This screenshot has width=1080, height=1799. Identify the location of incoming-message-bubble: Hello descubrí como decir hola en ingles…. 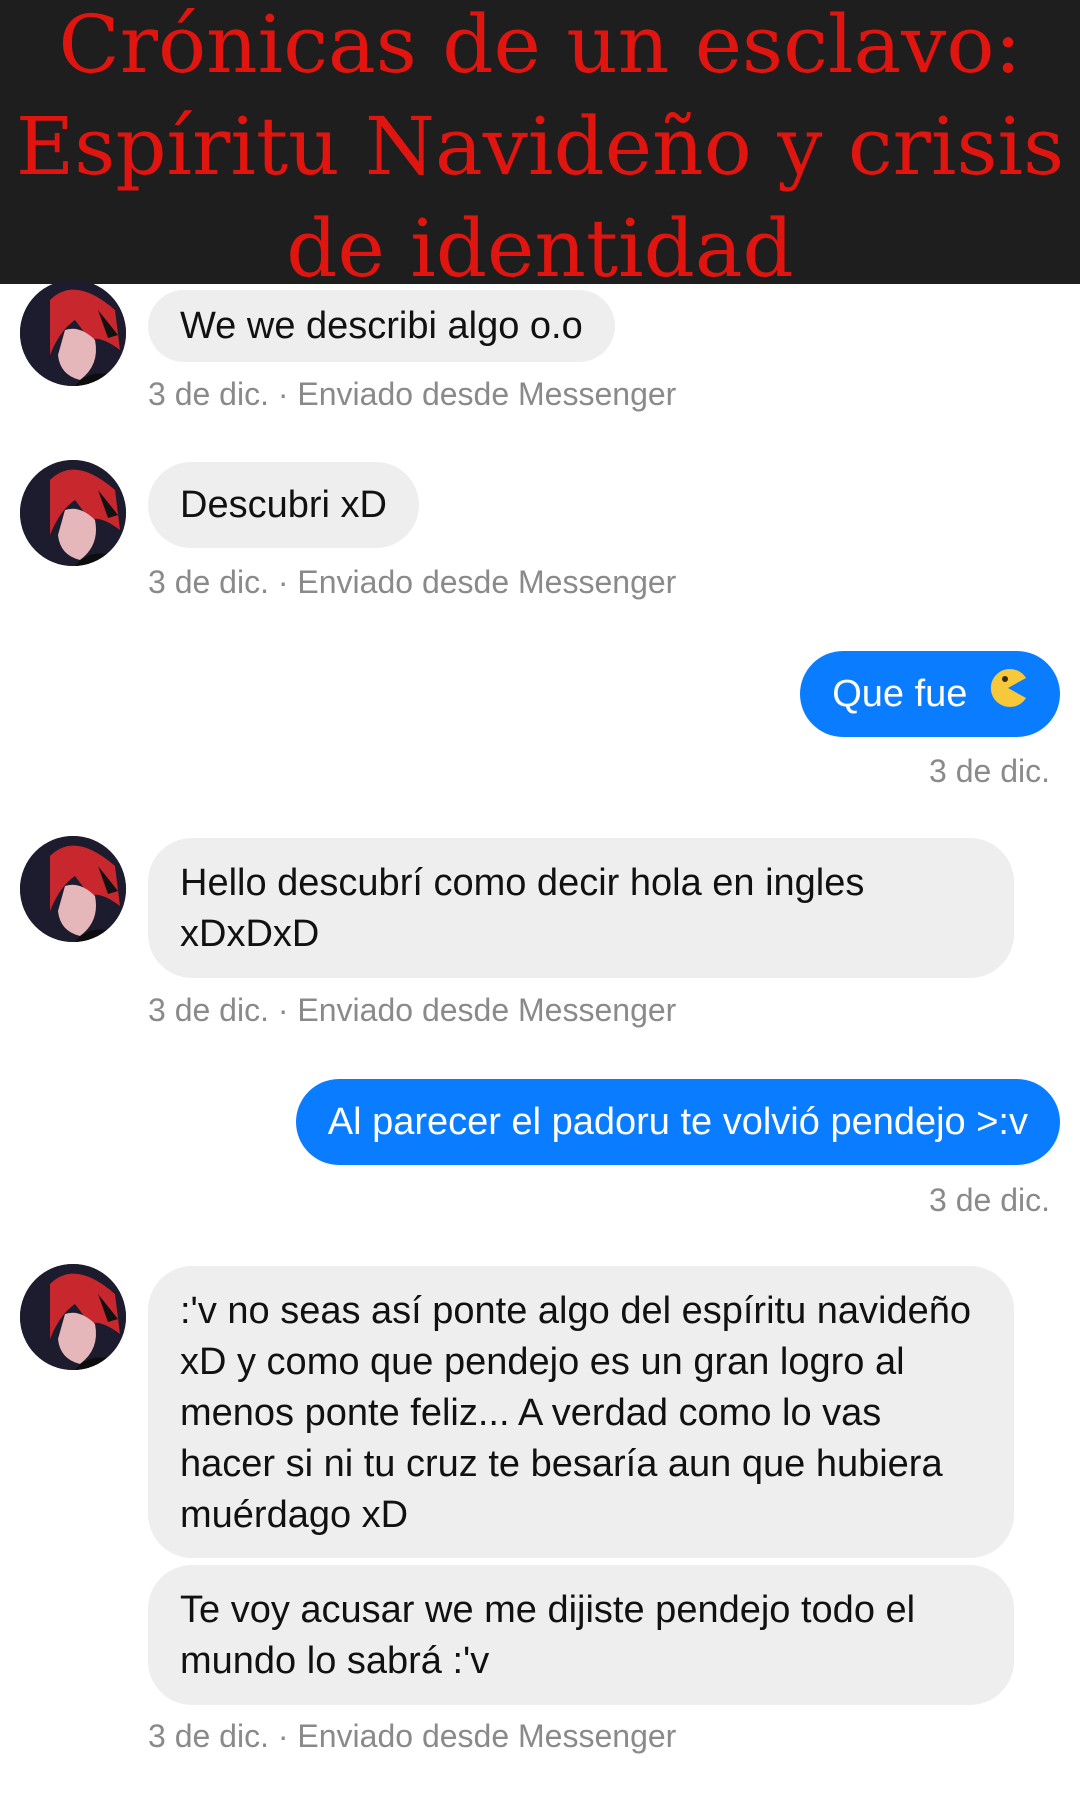
(581, 908).